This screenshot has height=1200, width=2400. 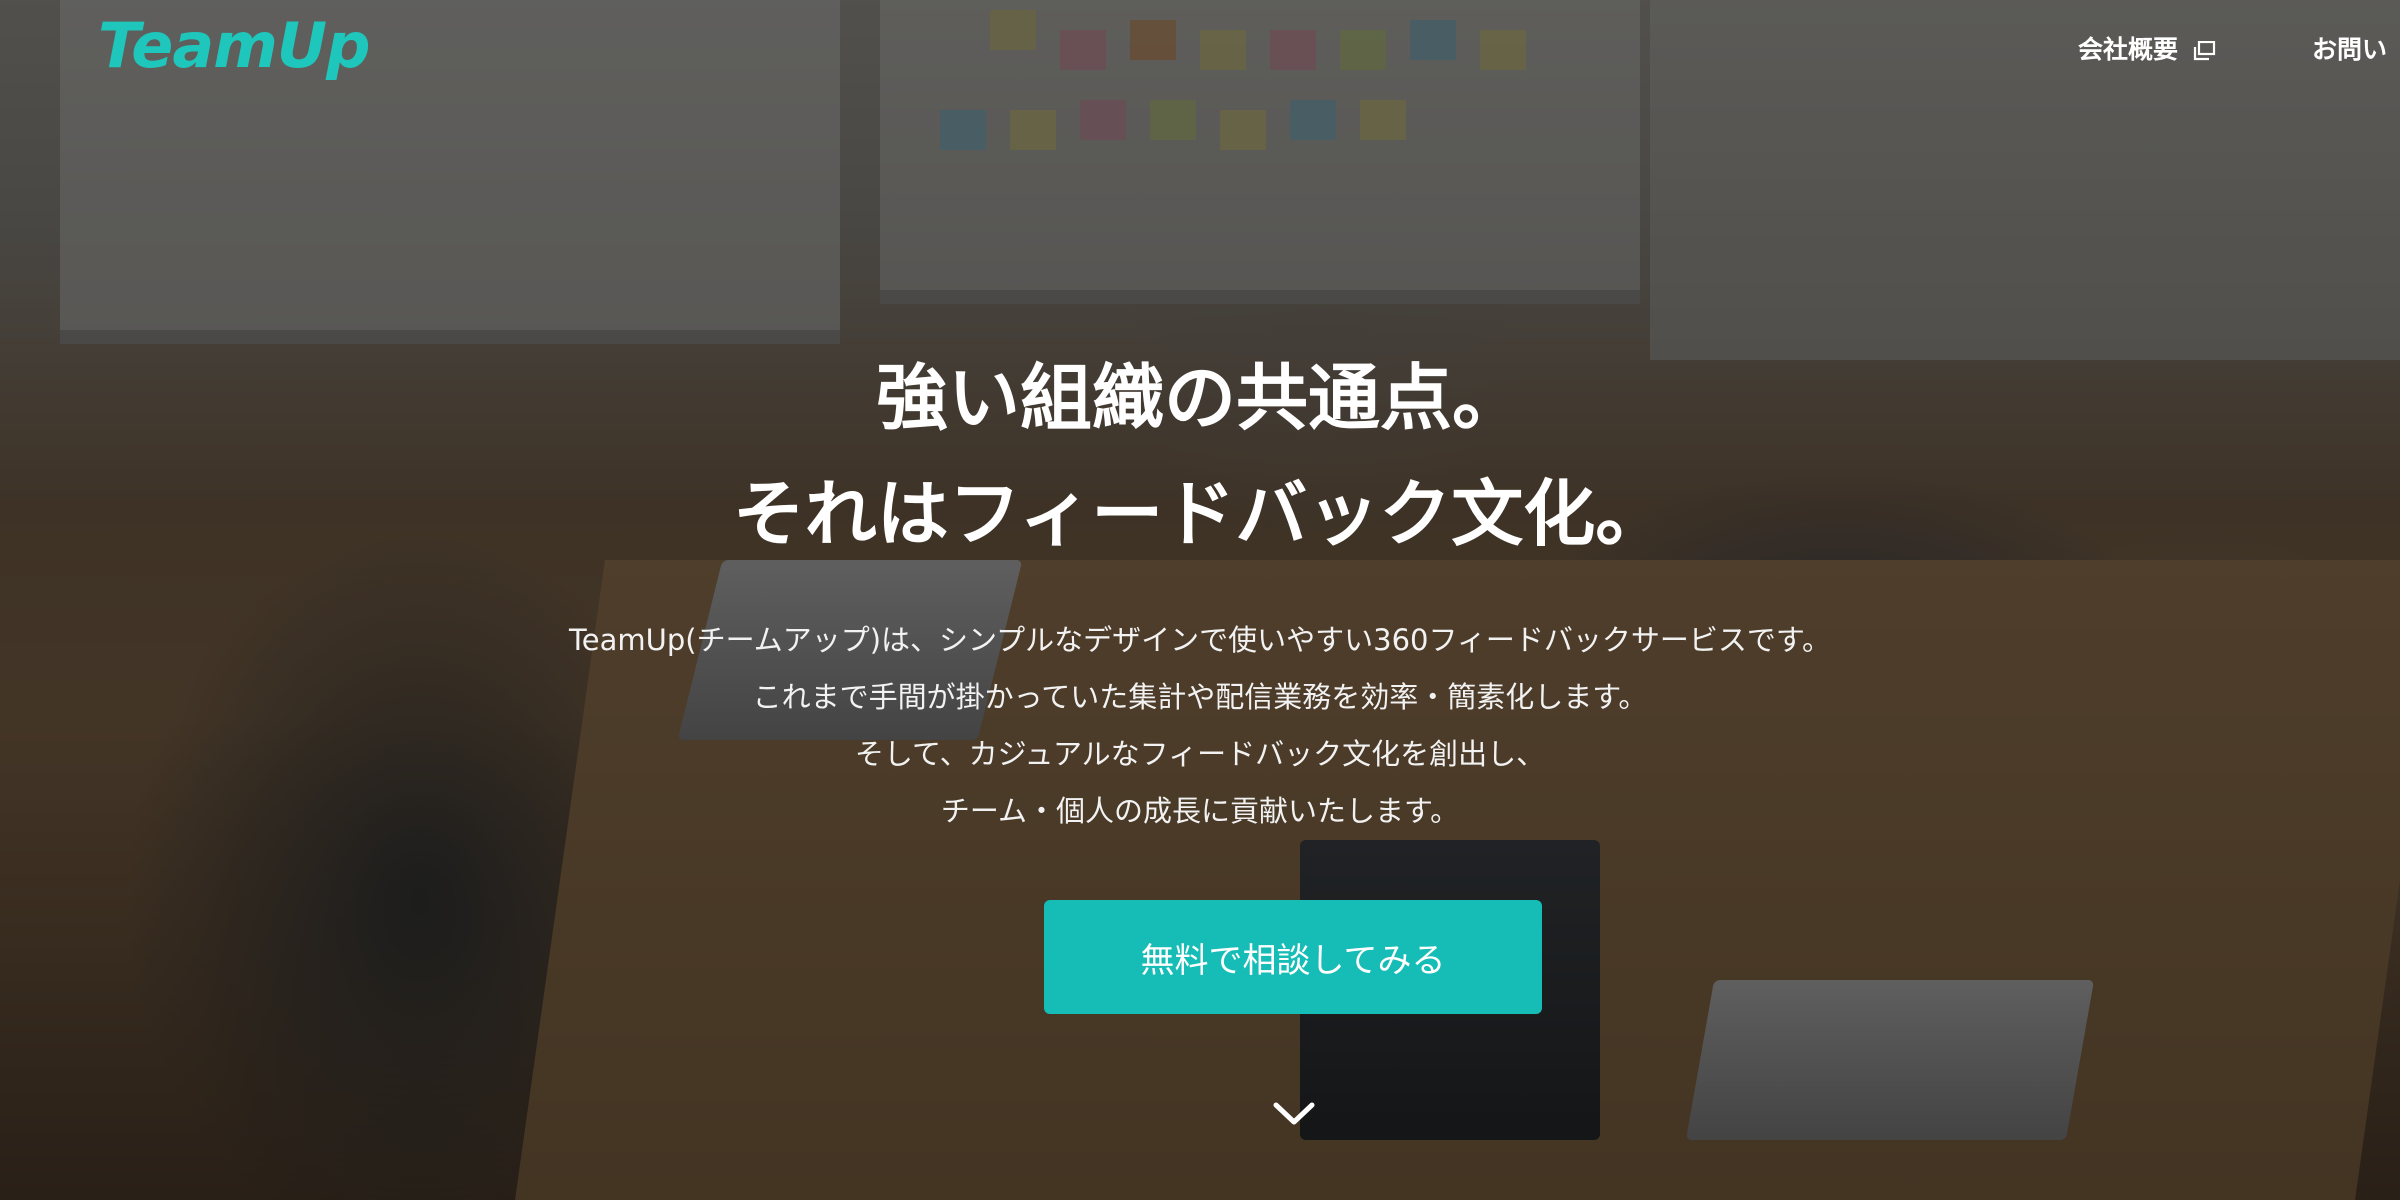 I want to click on free-consultation-button: 無料で相談してみる, so click(x=1293, y=957).